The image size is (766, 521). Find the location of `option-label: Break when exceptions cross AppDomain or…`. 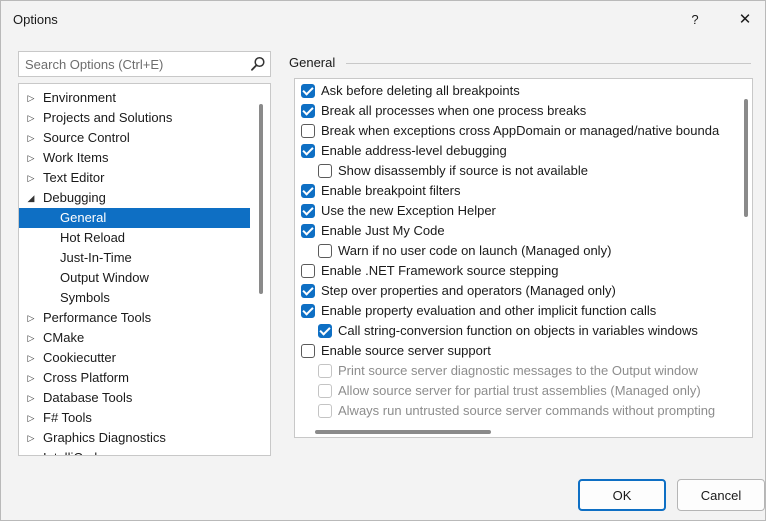

option-label: Break when exceptions cross AppDomain or… is located at coordinates (520, 130).